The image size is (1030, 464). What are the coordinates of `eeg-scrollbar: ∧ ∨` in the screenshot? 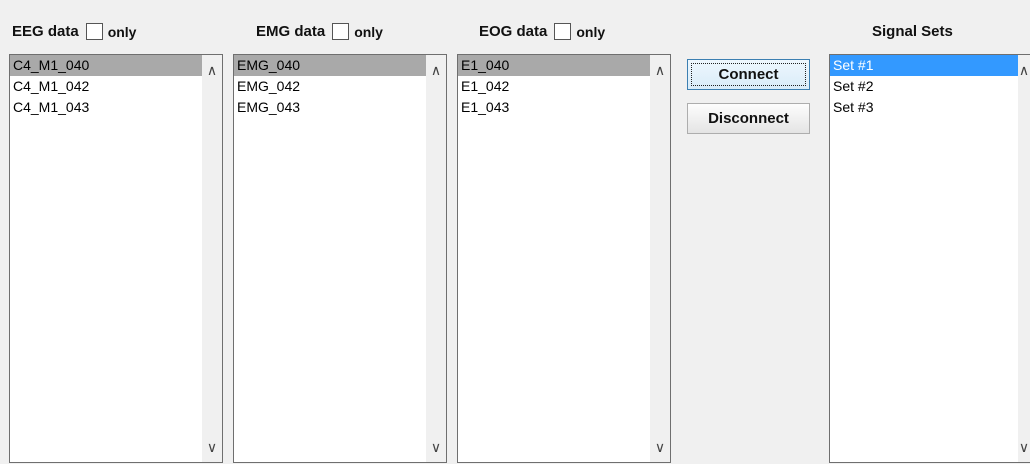 It's located at (212, 258).